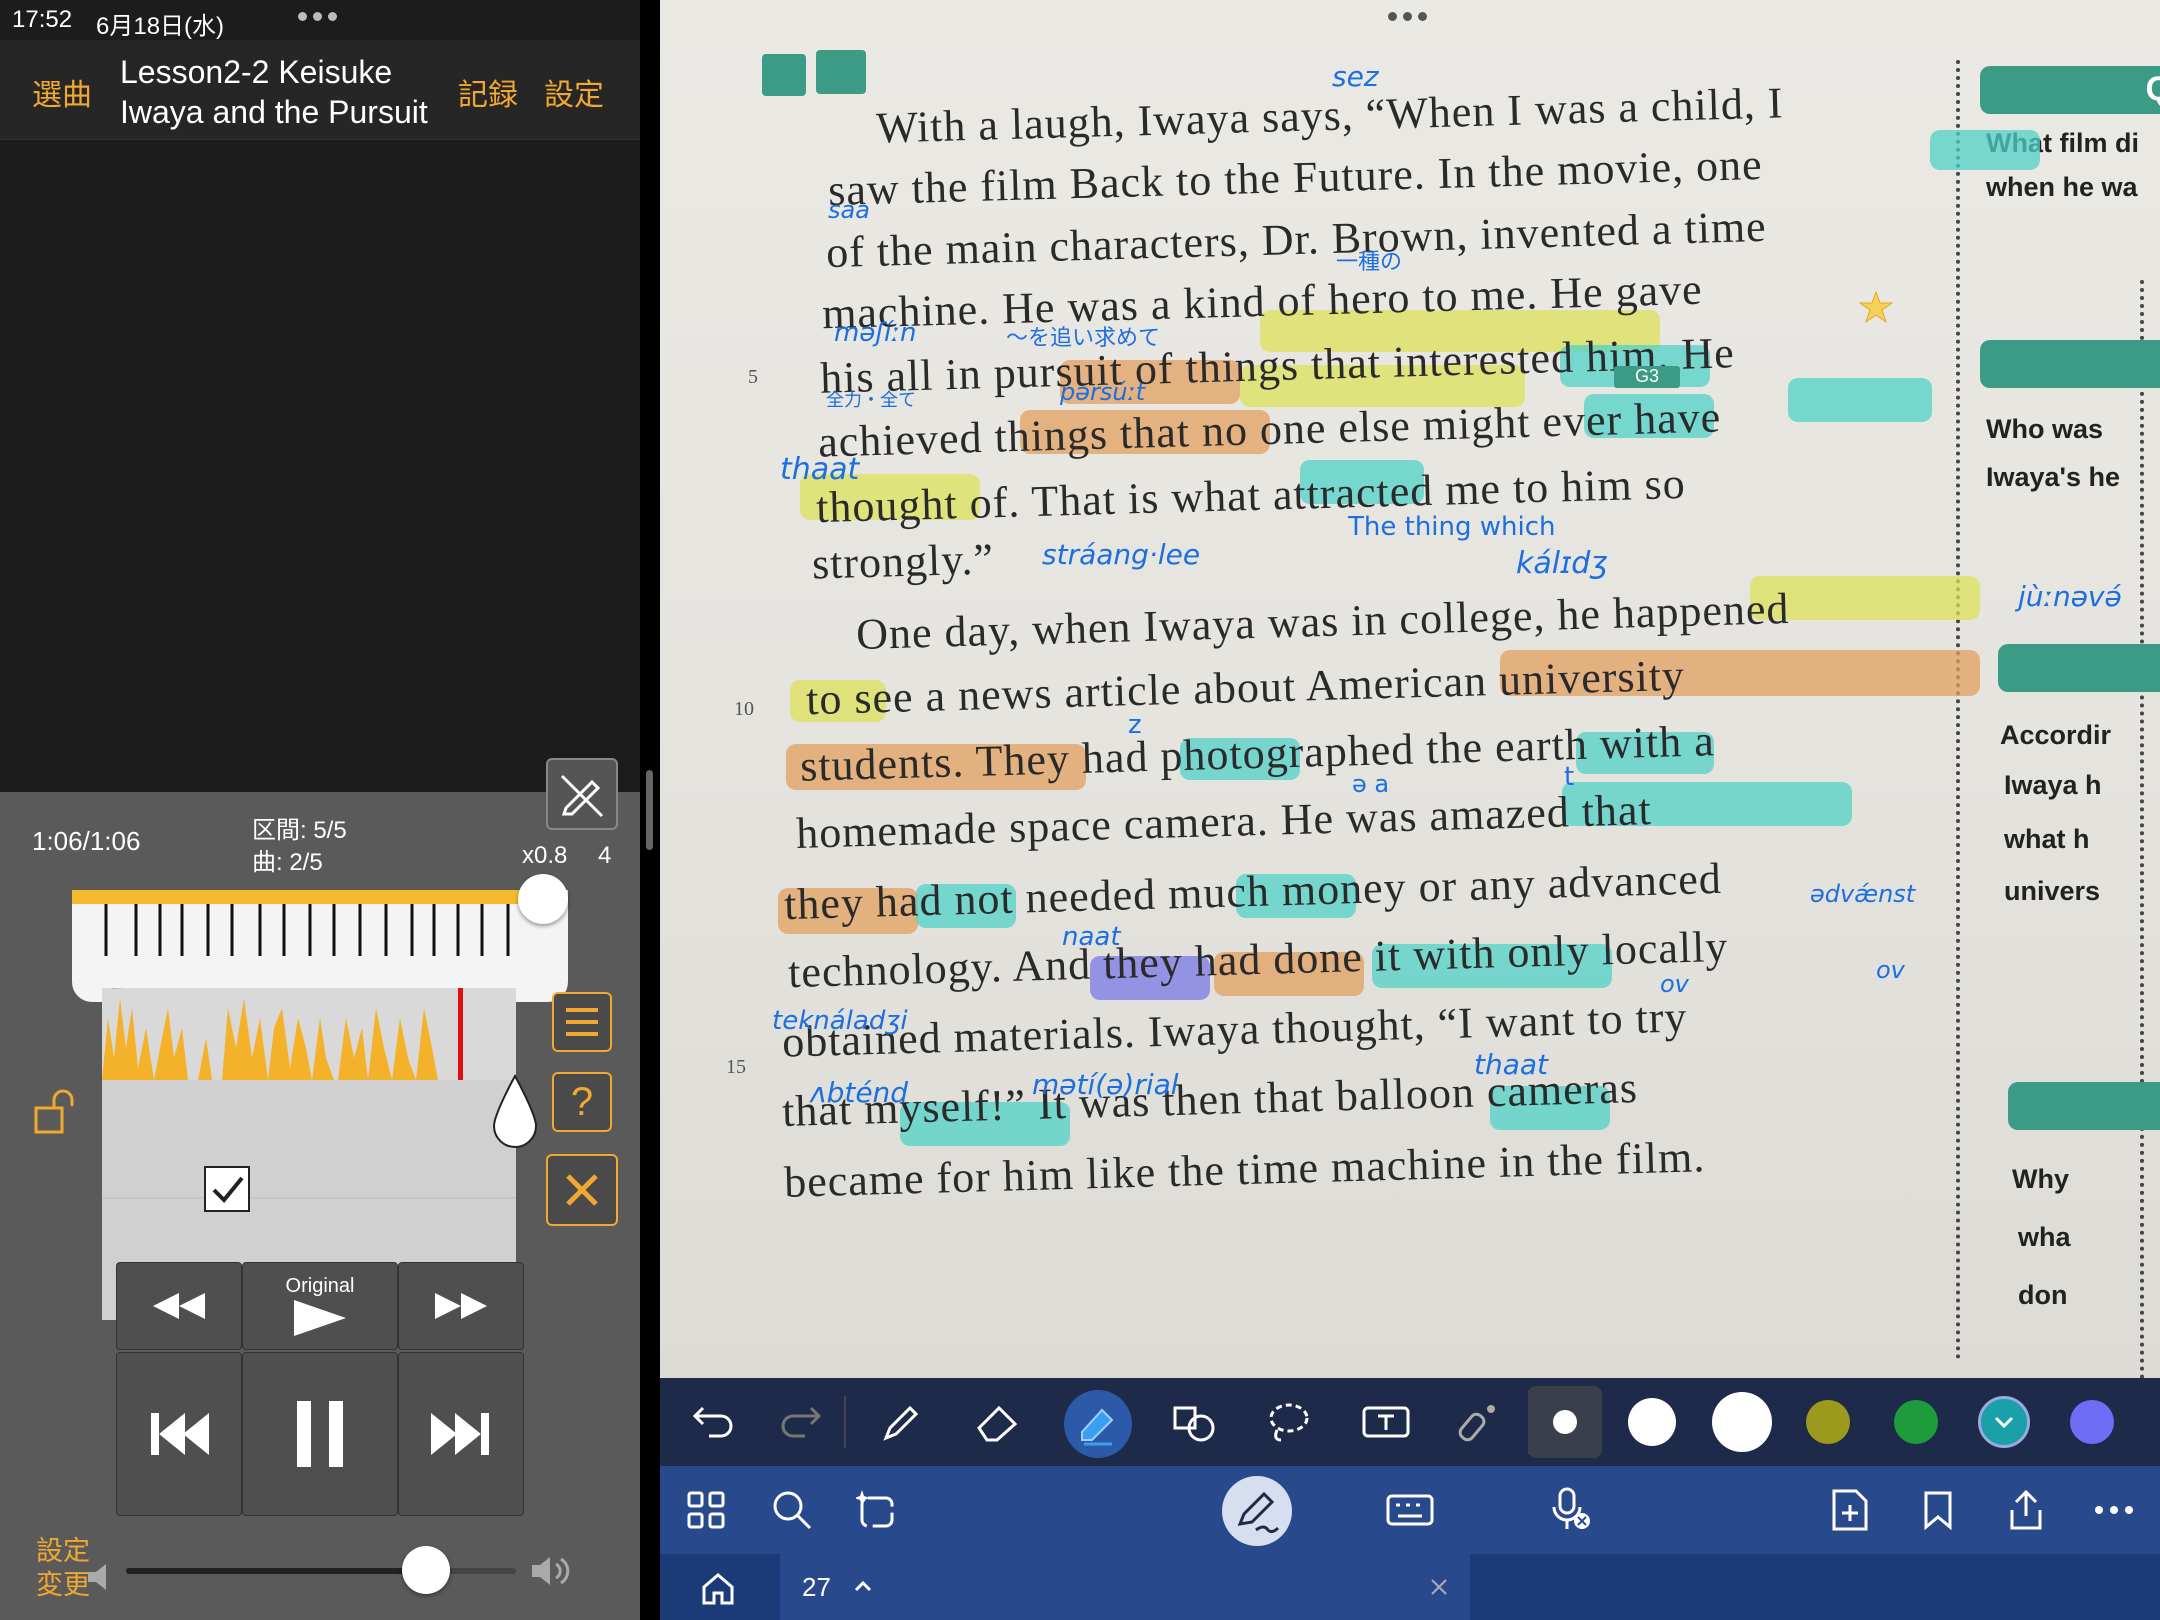 The image size is (2160, 1620). Describe the element at coordinates (2044, 1237) in the screenshot. I see `side-text: wha` at that location.